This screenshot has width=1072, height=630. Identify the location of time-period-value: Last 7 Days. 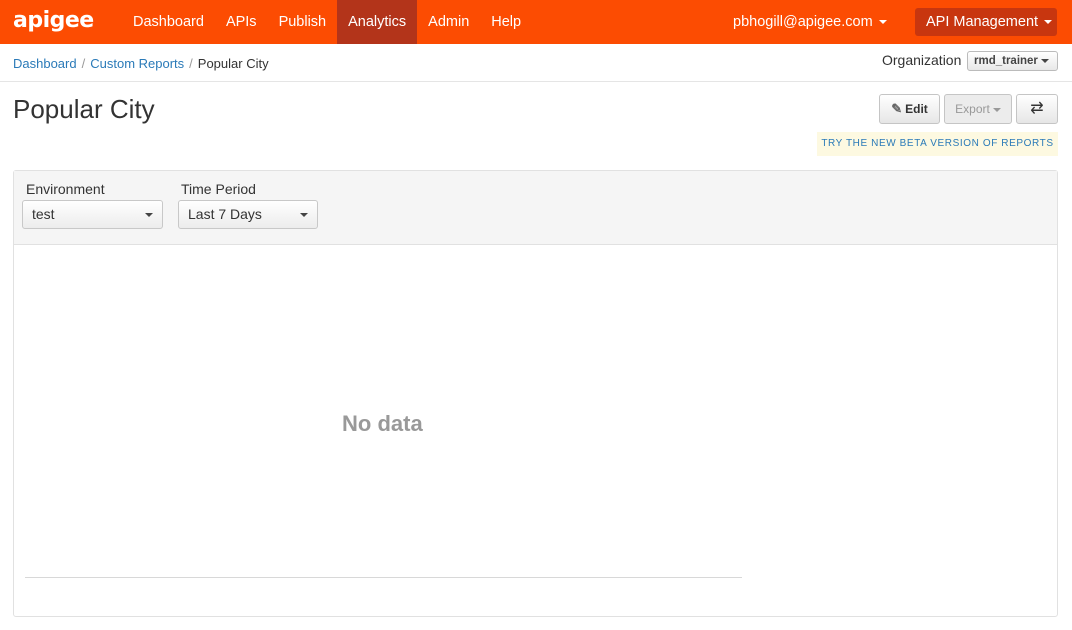
(225, 214).